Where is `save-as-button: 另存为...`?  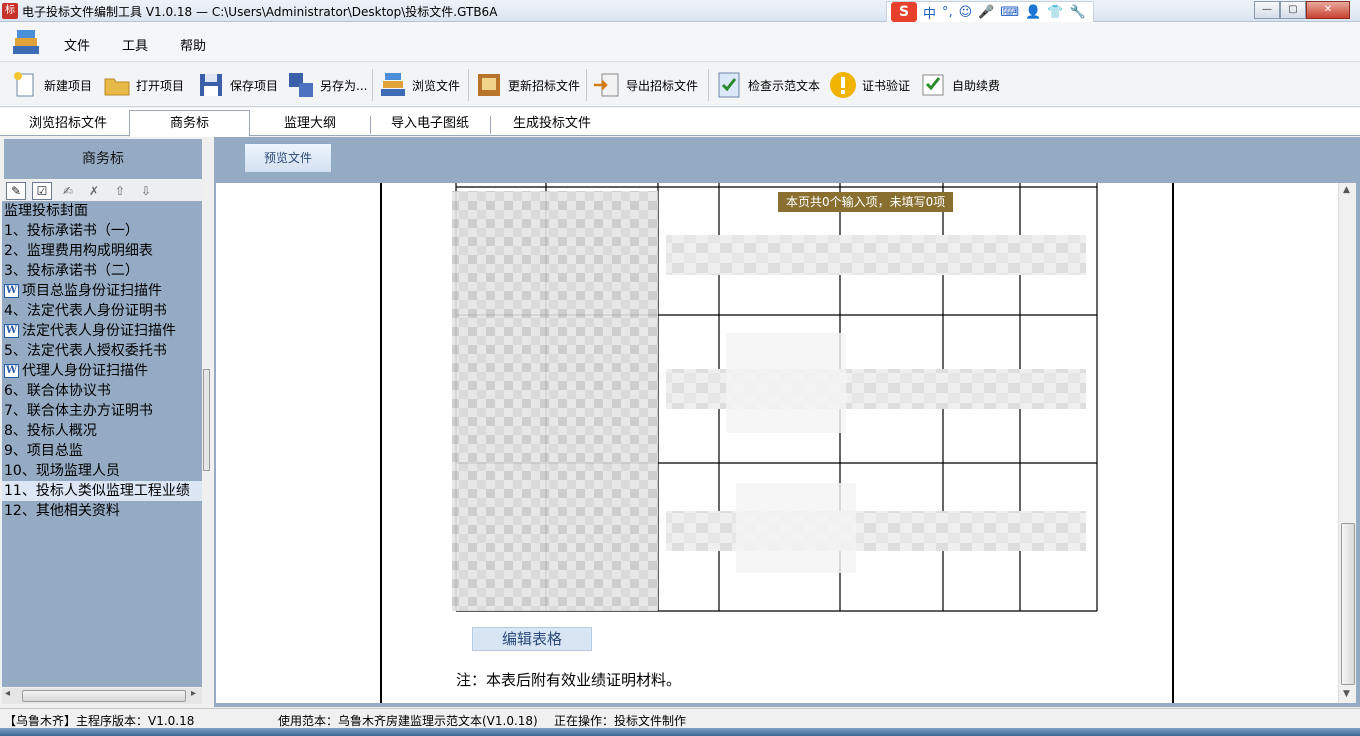
save-as-button: 另存为... is located at coordinates (326, 85).